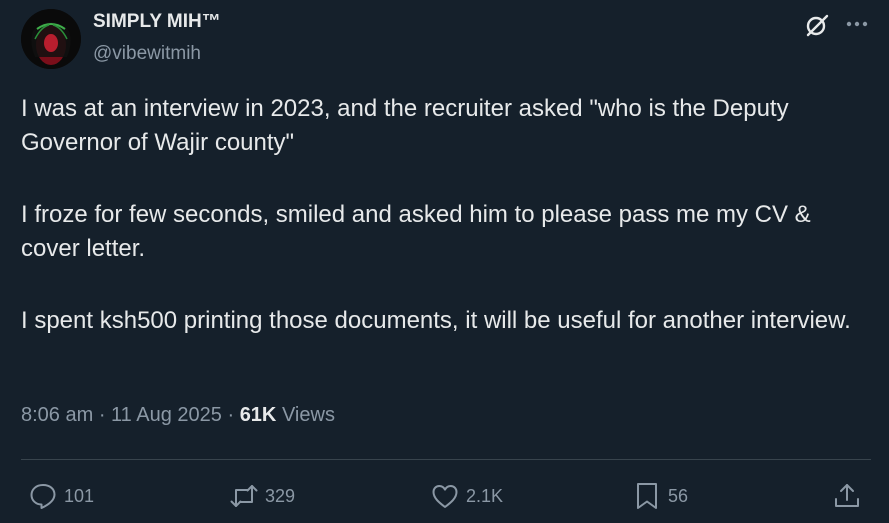  Describe the element at coordinates (817, 25) in the screenshot. I see `grok-icon` at that location.